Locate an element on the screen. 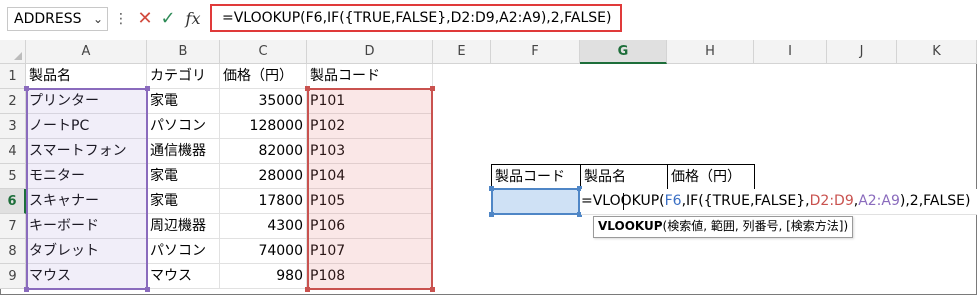  cell-c7: 4300 is located at coordinates (263, 226).